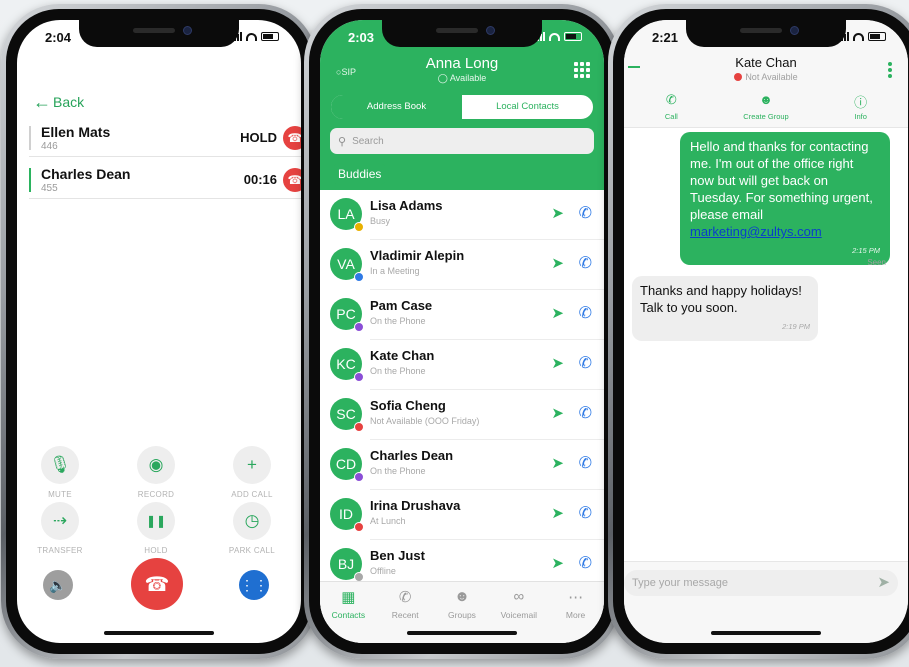 This screenshot has height=667, width=909. What do you see at coordinates (415, 505) in the screenshot?
I see `contact-name: Irina Drushava` at bounding box center [415, 505].